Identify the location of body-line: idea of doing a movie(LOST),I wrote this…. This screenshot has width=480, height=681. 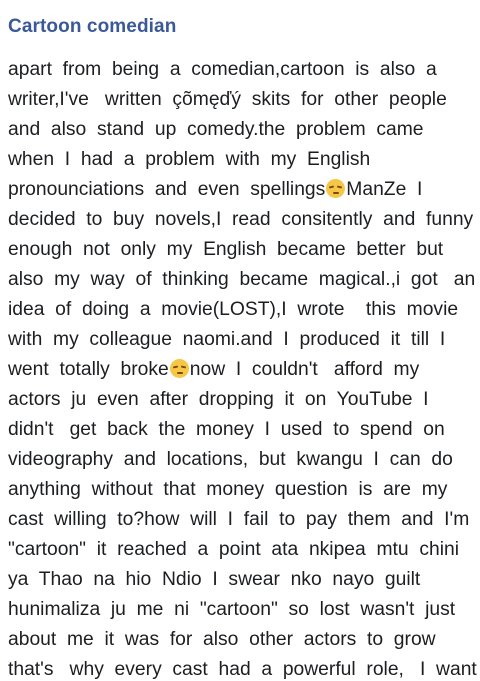
(233, 309).